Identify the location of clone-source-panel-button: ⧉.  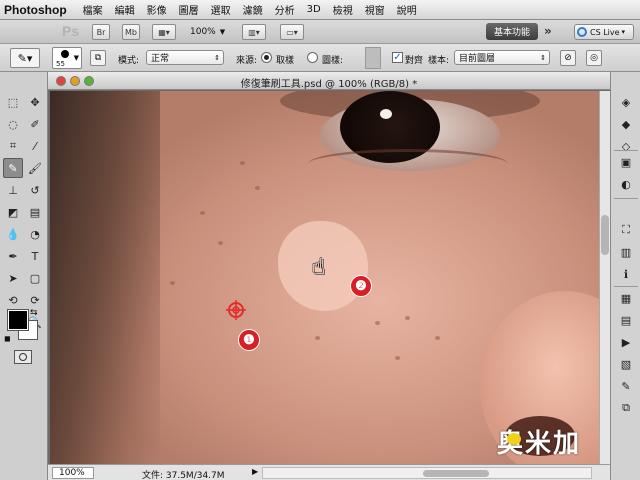
(98, 58).